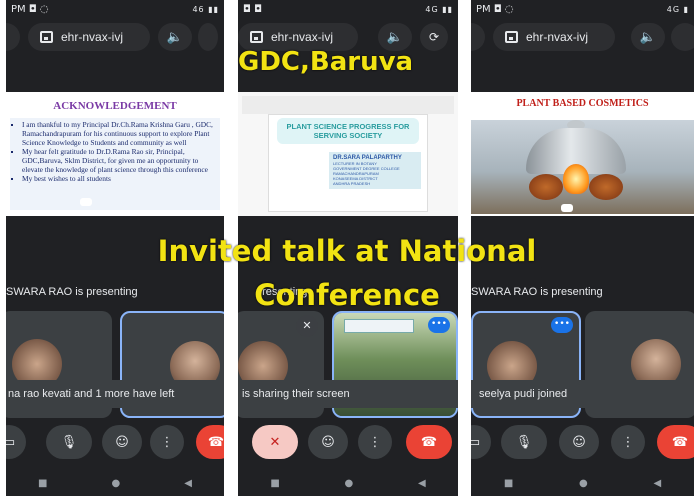 The height and width of the screenshot is (496, 694). Describe the element at coordinates (115, 9) in the screenshot. I see `status-bar: PM ◘ ◌ 46 ▮▮` at that location.